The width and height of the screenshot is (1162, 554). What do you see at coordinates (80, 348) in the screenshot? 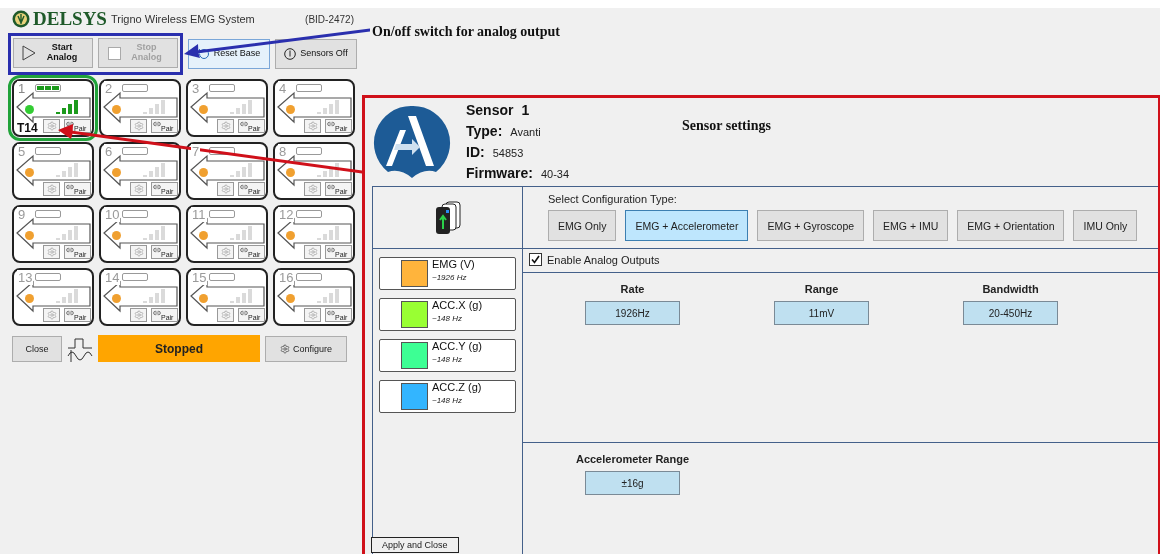
I see `pulse-wave-icon` at bounding box center [80, 348].